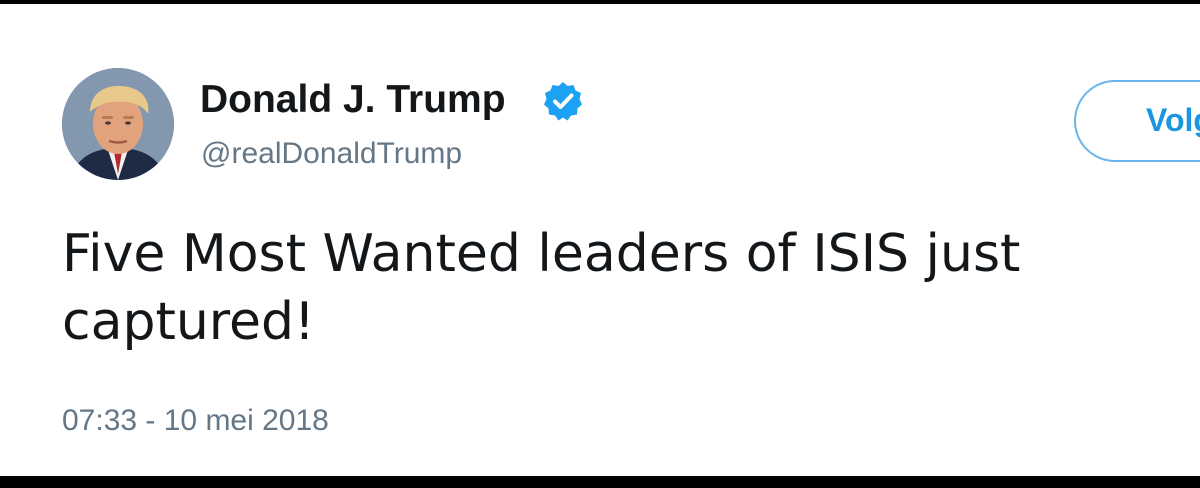 The width and height of the screenshot is (1200, 488). I want to click on tweet-timestamp: 07:33 - 10 mei 2018, so click(195, 421).